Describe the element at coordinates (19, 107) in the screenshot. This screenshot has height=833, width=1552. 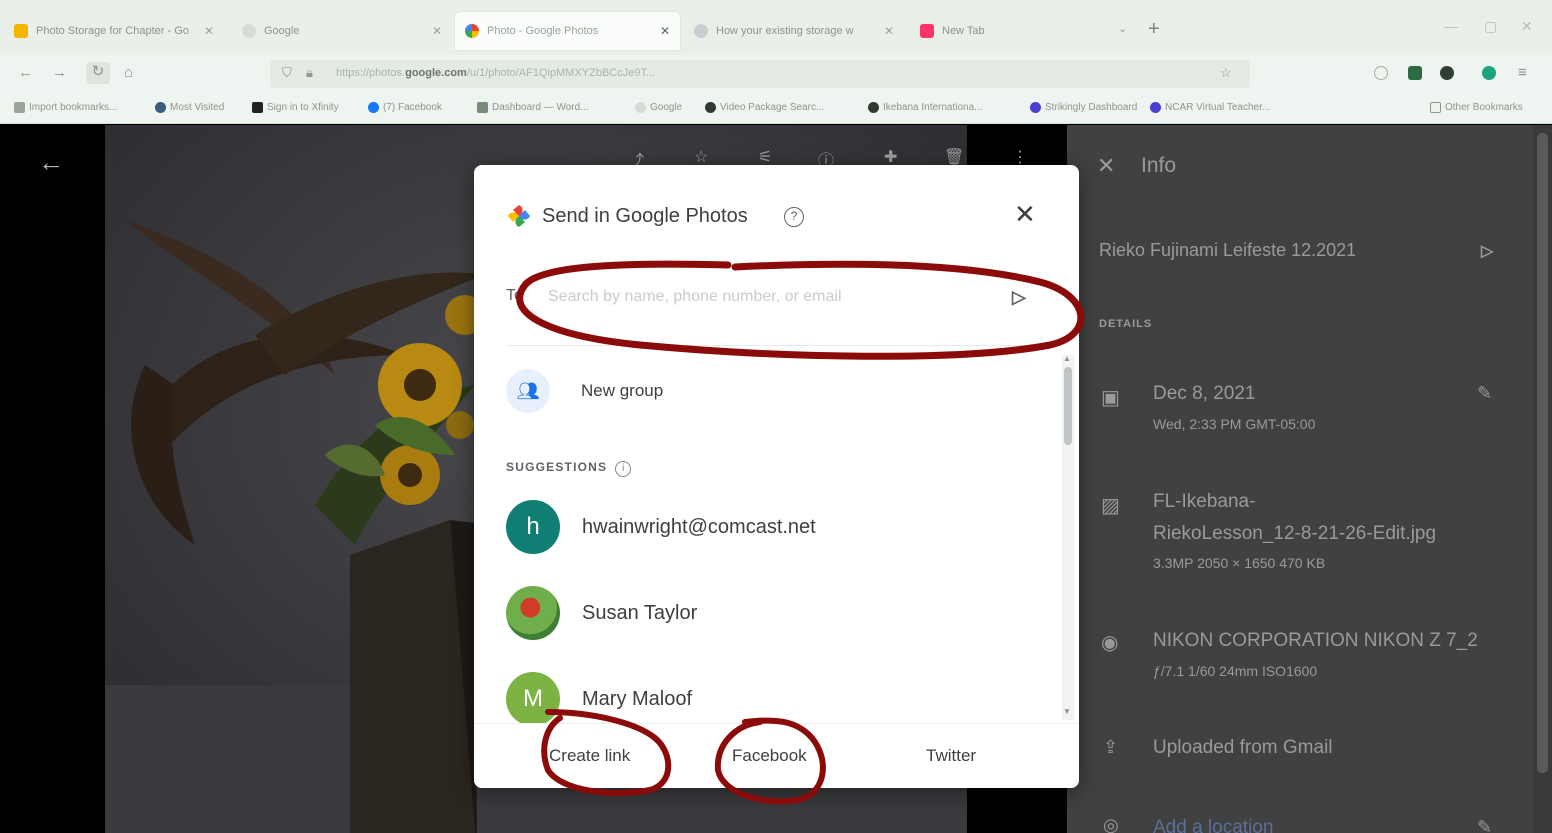
I see `import-icon` at that location.